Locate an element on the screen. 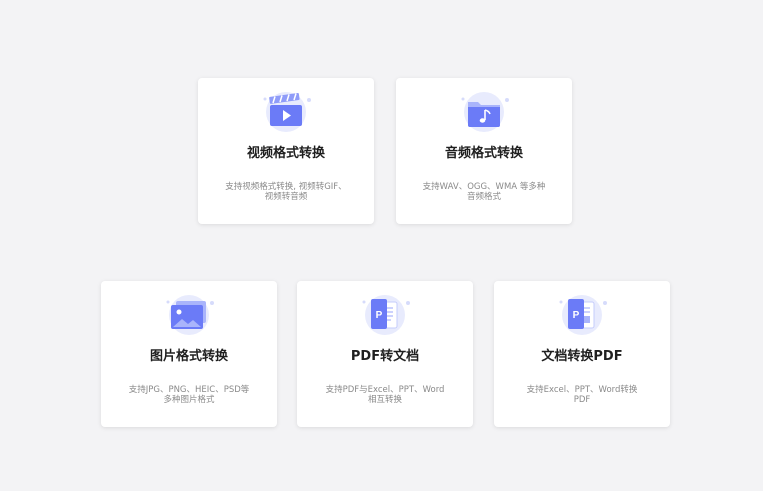 The width and height of the screenshot is (763, 491). audio-convert-card: 音频格式转换 支持WAV、OGG、WMA 等多种音频格式 is located at coordinates (484, 151).